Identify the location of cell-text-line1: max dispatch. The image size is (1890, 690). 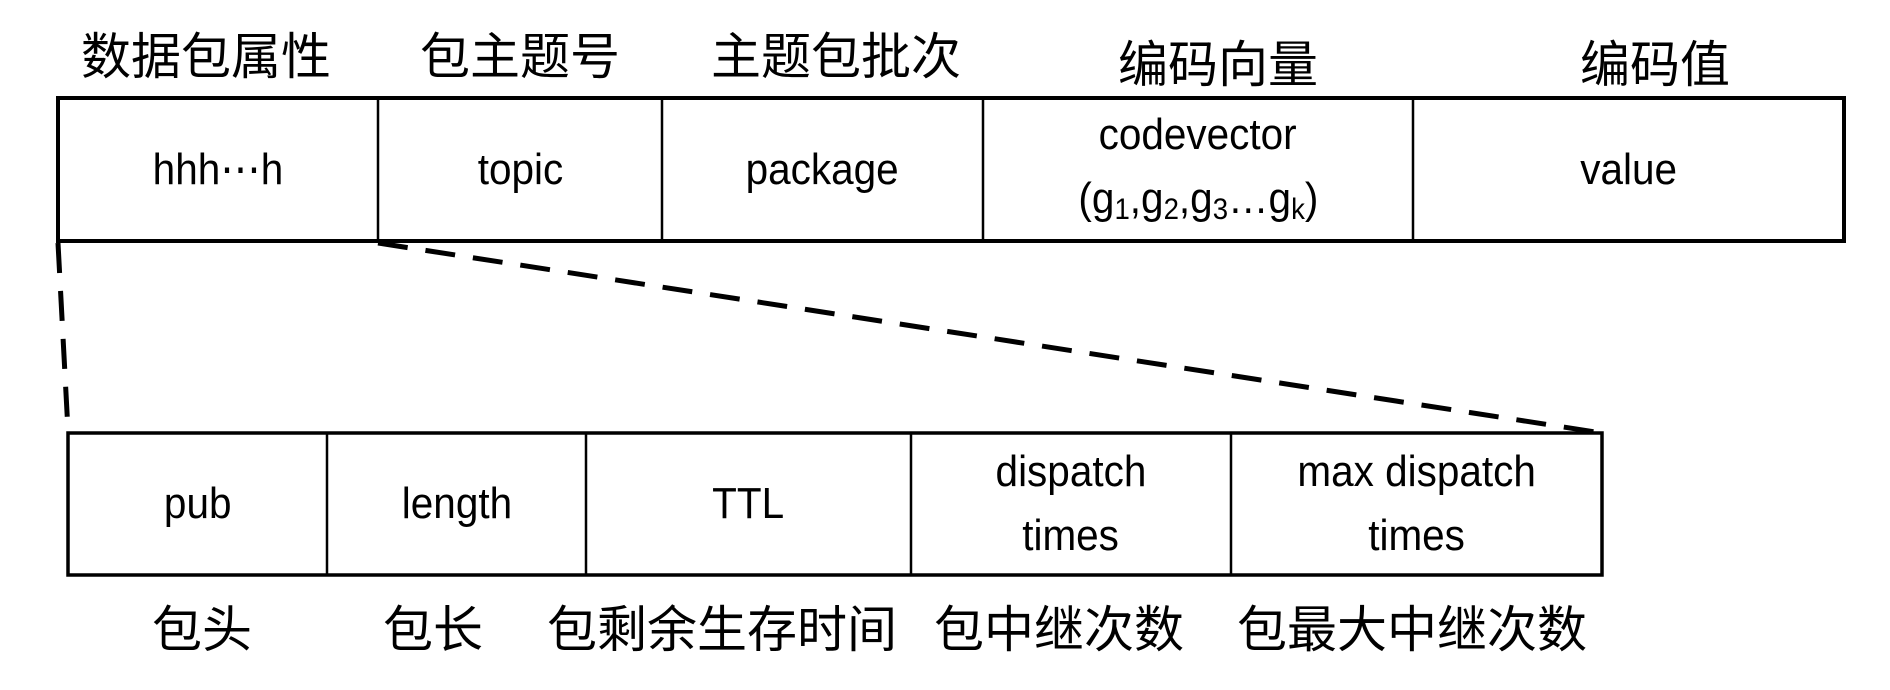
(1416, 471).